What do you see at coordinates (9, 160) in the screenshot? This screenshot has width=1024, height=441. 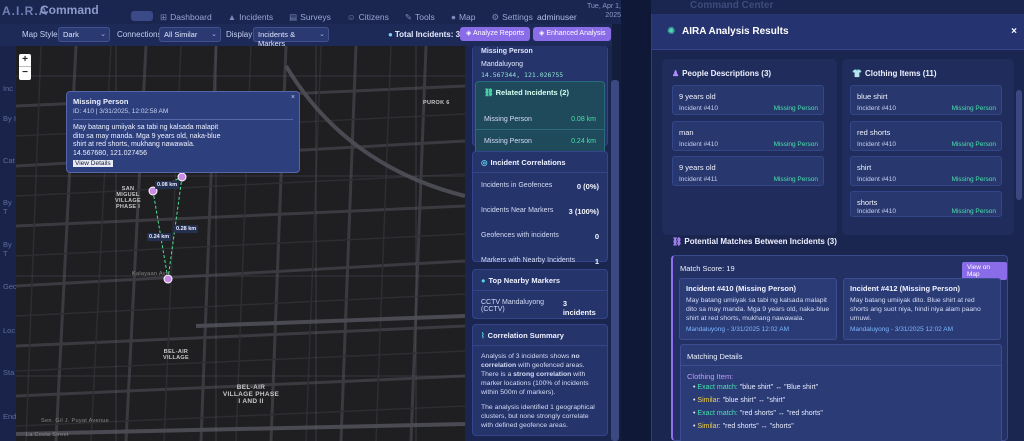 I see `left-label-2: Cat` at bounding box center [9, 160].